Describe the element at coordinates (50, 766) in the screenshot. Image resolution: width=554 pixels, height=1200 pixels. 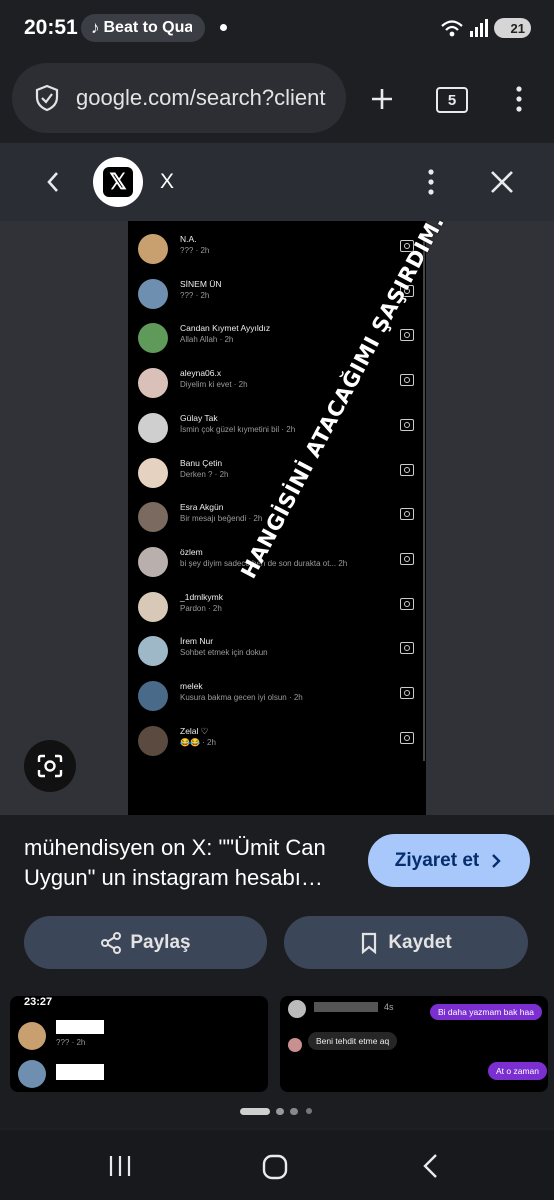
I see `google-lens-button` at that location.